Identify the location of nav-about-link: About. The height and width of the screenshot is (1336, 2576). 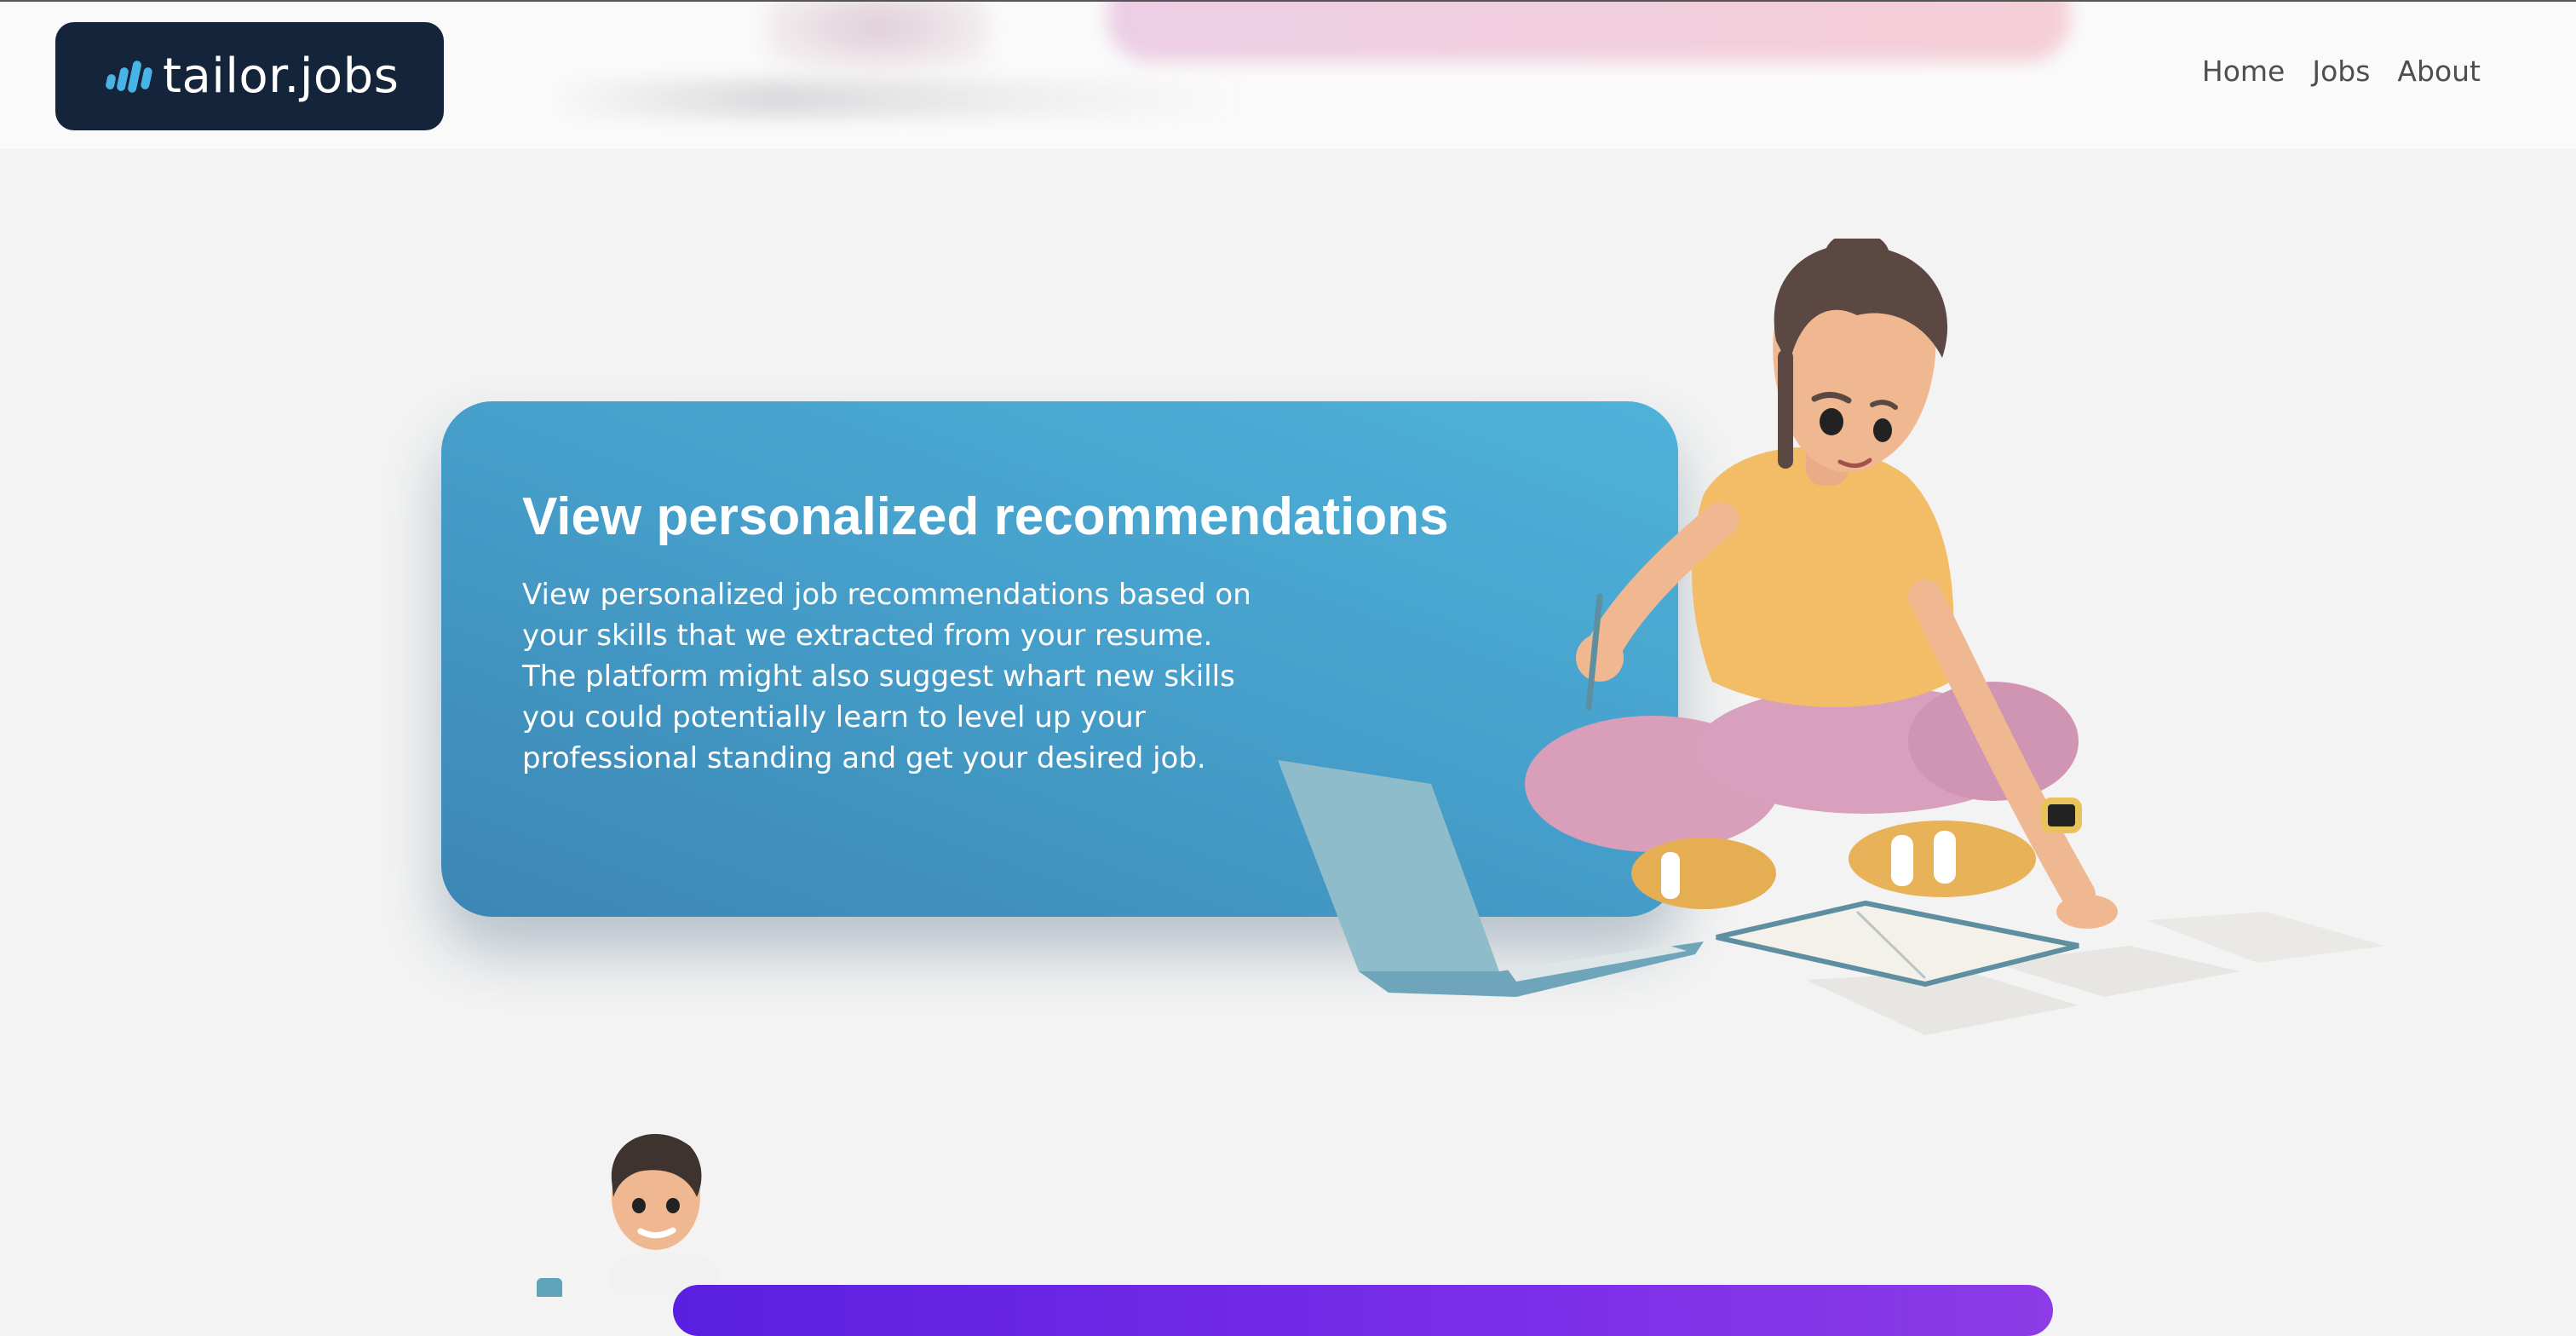
(2439, 71).